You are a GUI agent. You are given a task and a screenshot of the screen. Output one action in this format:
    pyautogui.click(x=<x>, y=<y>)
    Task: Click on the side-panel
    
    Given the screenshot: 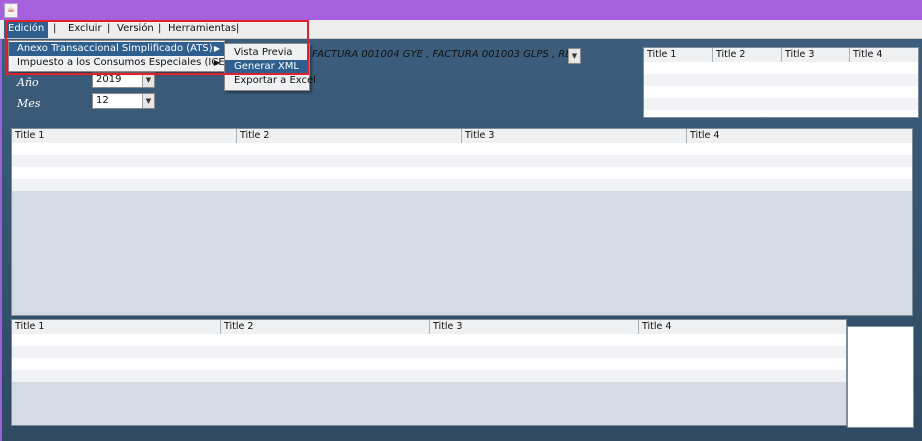 What is the action you would take?
    pyautogui.click(x=880, y=377)
    